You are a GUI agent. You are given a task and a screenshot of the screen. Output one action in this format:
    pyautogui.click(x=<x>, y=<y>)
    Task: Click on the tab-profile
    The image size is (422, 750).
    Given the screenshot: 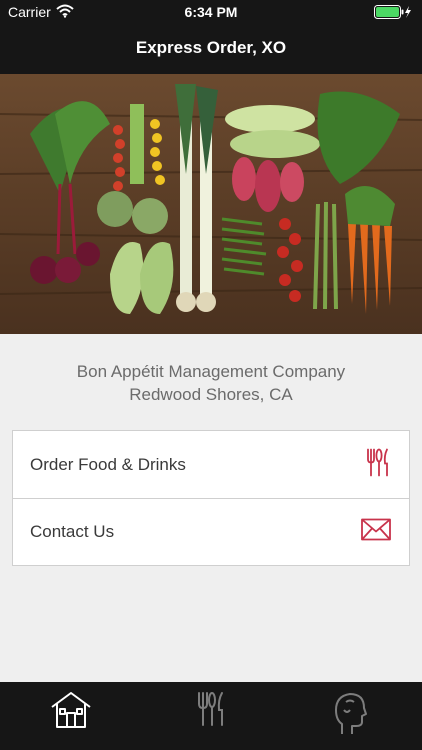 What is the action you would take?
    pyautogui.click(x=350, y=715)
    